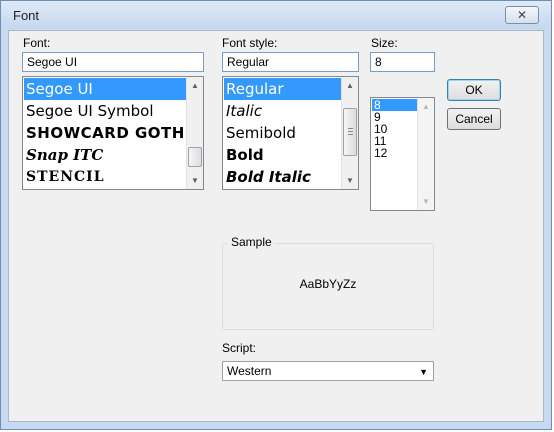 The width and height of the screenshot is (554, 432). I want to click on font-item-segoe-ui: Segoe UI, so click(105, 89).